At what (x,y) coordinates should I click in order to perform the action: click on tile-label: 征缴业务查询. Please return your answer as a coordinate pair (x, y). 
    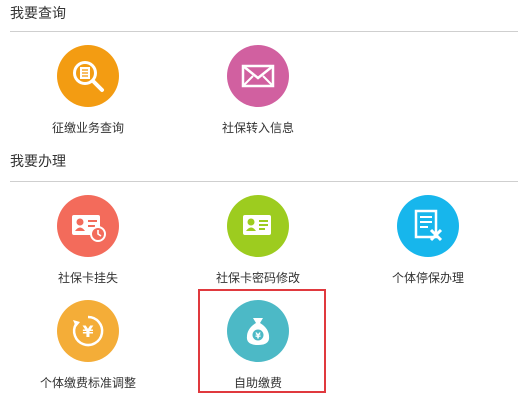
    Looking at the image, I should click on (87, 128).